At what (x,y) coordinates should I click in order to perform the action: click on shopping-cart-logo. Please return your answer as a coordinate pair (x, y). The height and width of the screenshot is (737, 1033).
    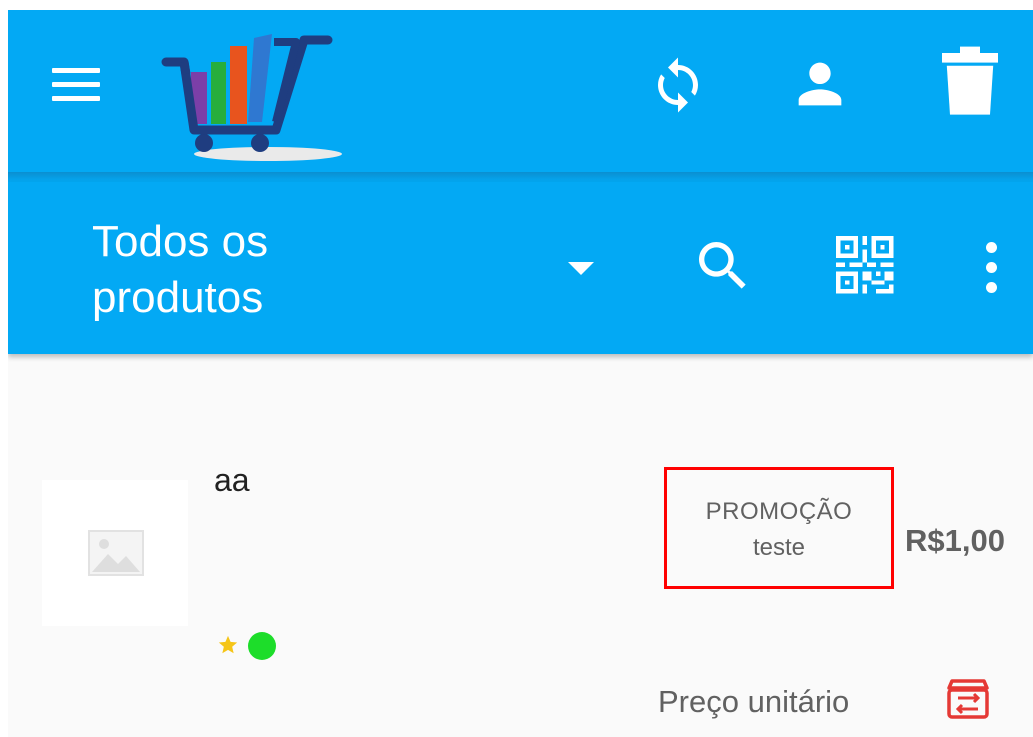
    Looking at the image, I should click on (251, 97).